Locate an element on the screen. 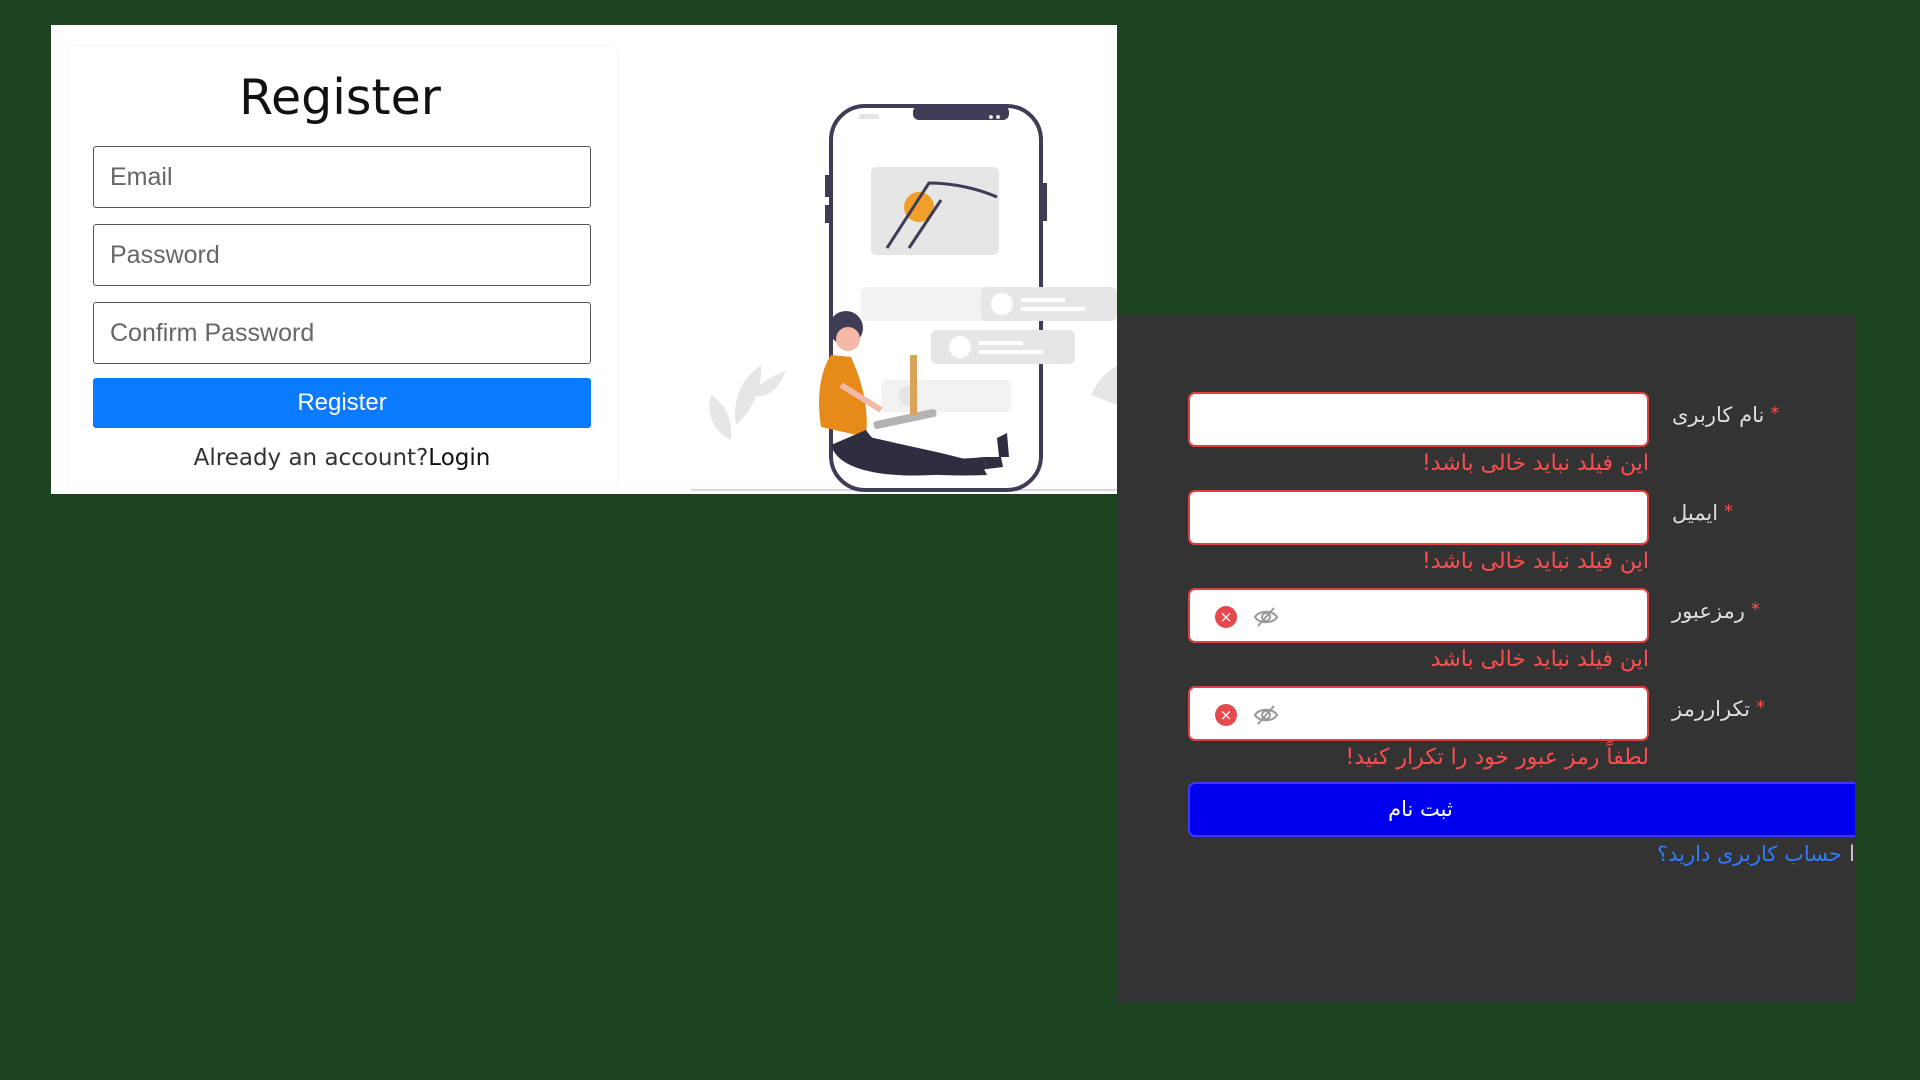 The height and width of the screenshot is (1080, 1920). email-field: Email is located at coordinates (342, 177).